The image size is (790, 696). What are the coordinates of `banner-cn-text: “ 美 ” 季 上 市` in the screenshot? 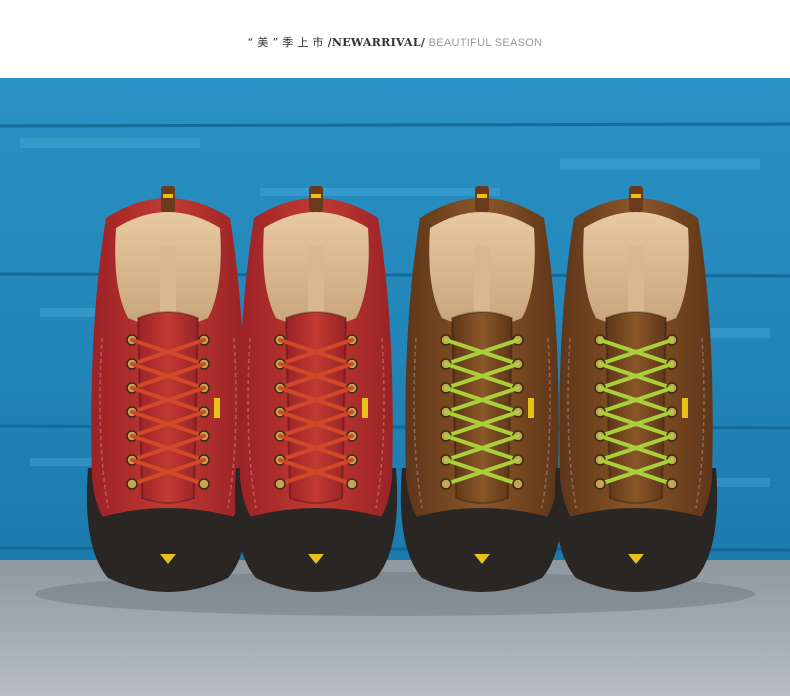 It's located at (285, 42).